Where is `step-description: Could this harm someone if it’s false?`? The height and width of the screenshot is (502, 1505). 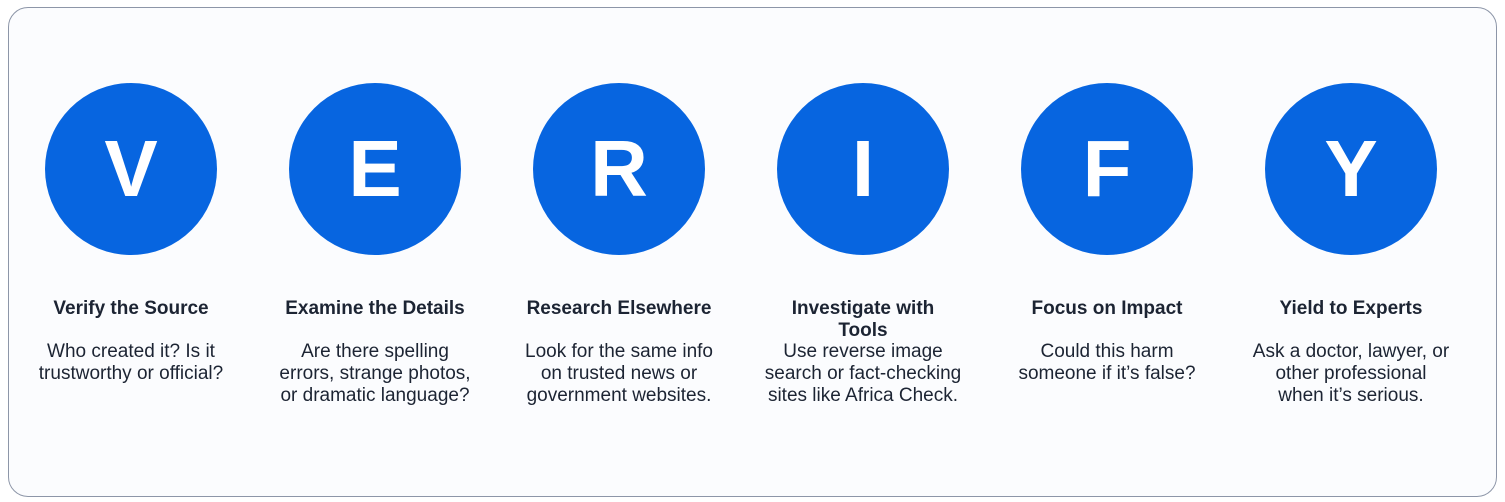
step-description: Could this harm someone if it’s false? is located at coordinates (1107, 362).